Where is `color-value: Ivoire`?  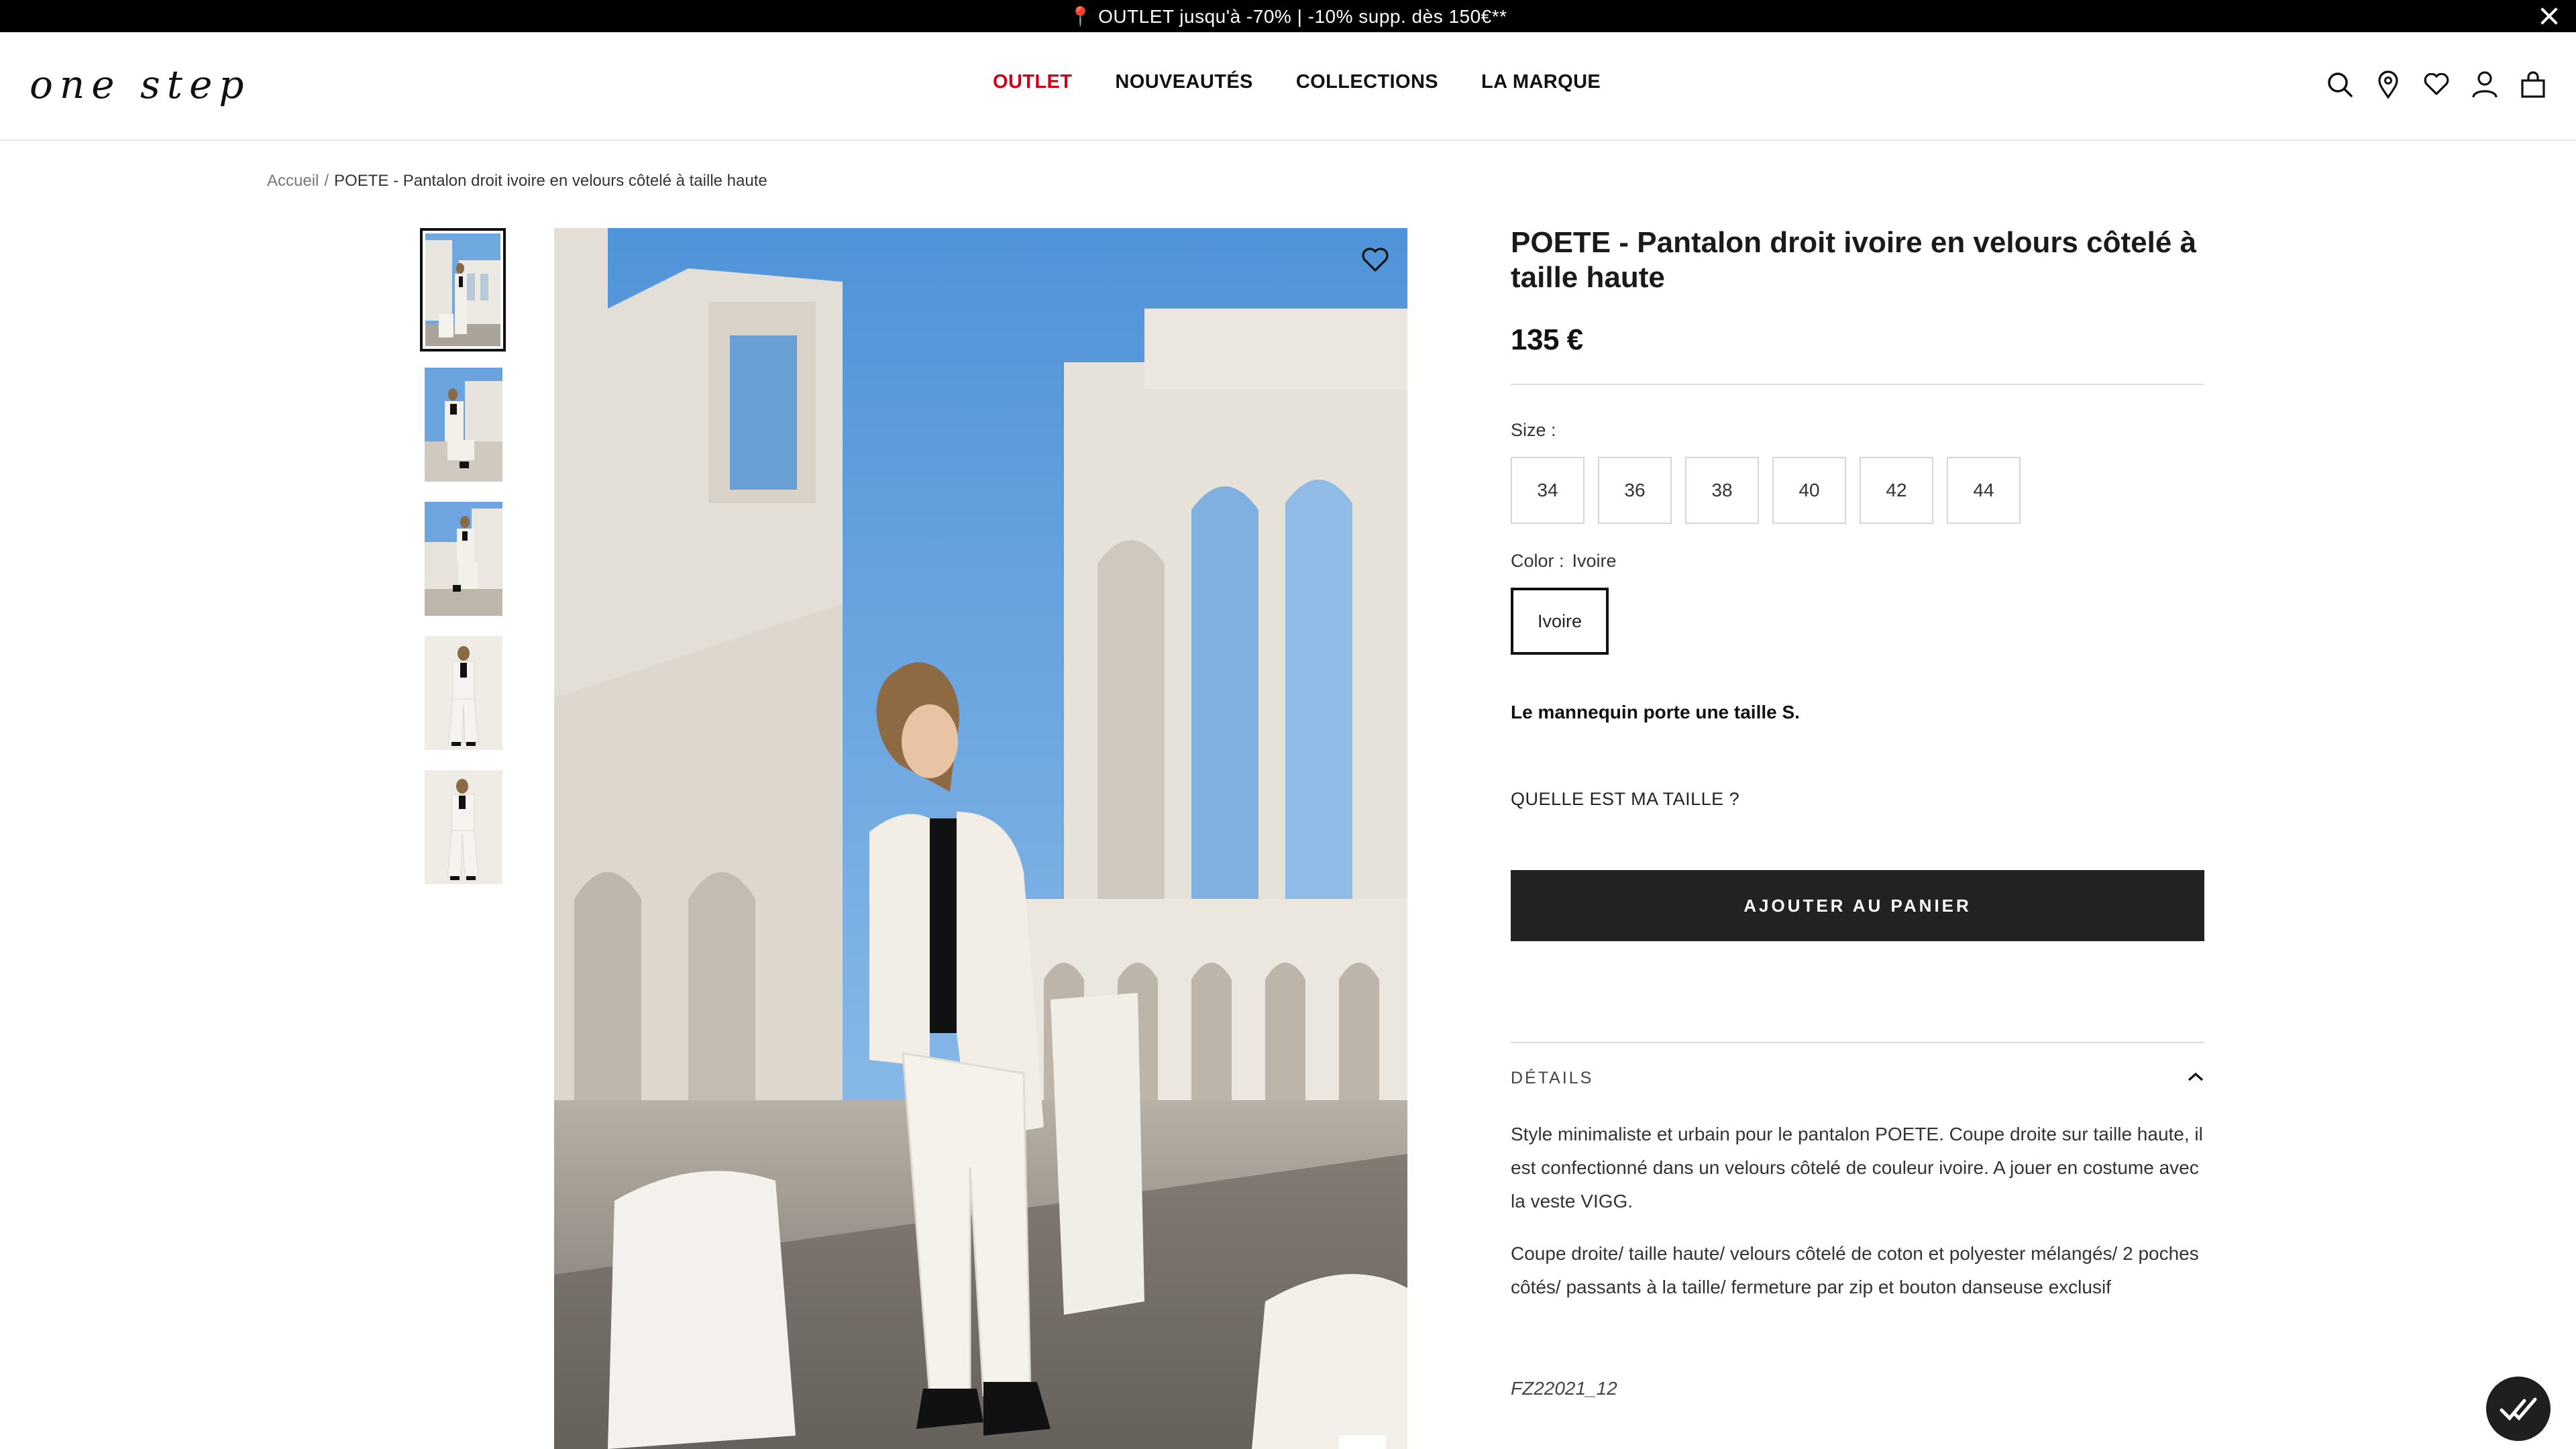 color-value: Ivoire is located at coordinates (1594, 561).